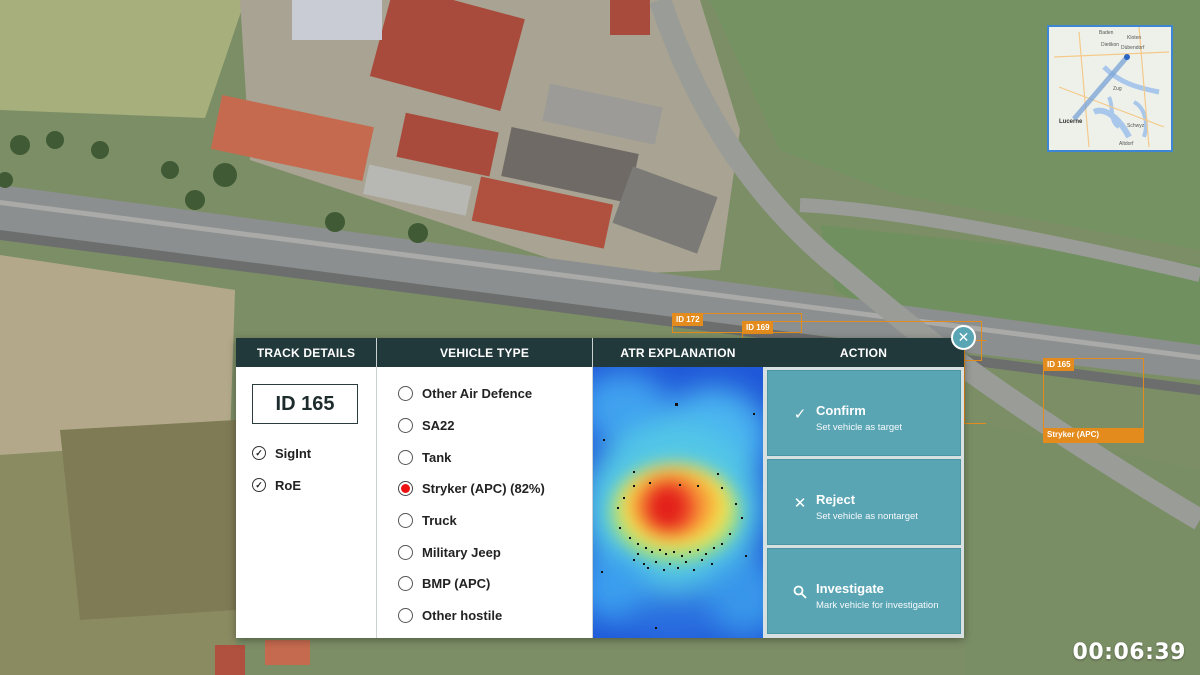 This screenshot has width=1200, height=675. I want to click on detection-label: ID 169, so click(758, 328).